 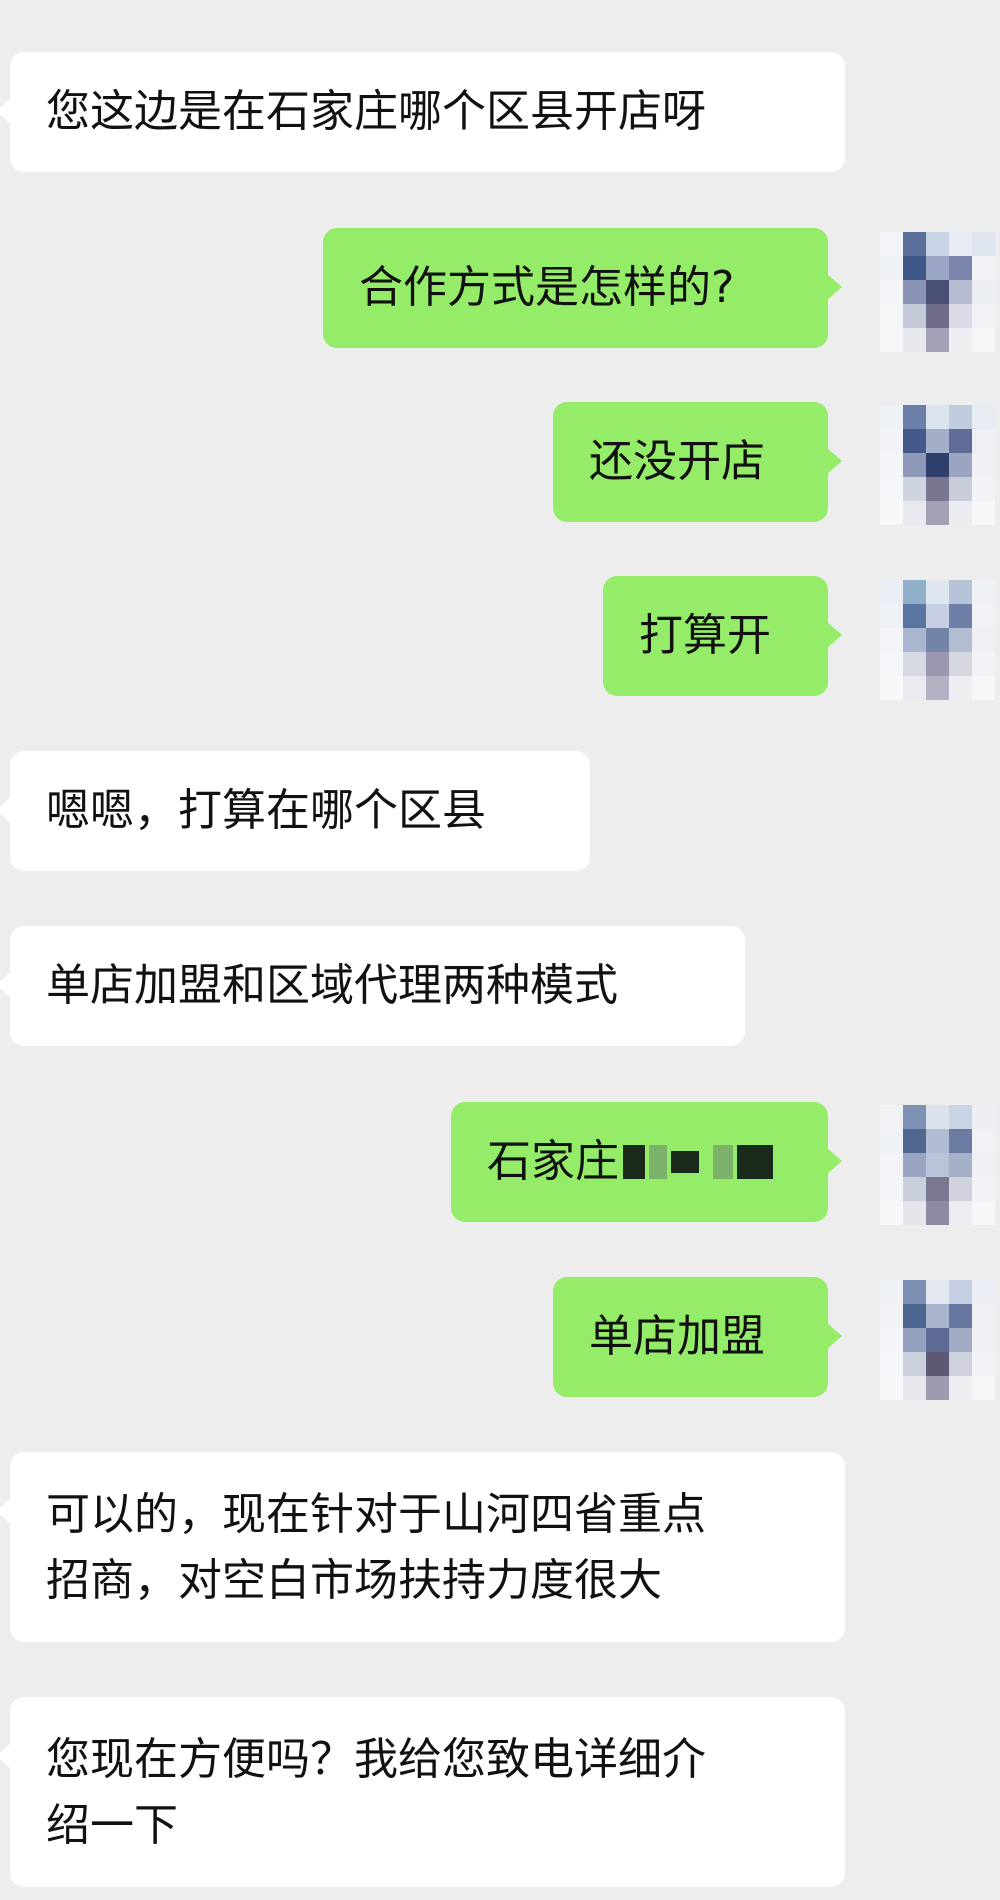 I want to click on message-outgoing: 合作方式是怎样的?, so click(x=582, y=288).